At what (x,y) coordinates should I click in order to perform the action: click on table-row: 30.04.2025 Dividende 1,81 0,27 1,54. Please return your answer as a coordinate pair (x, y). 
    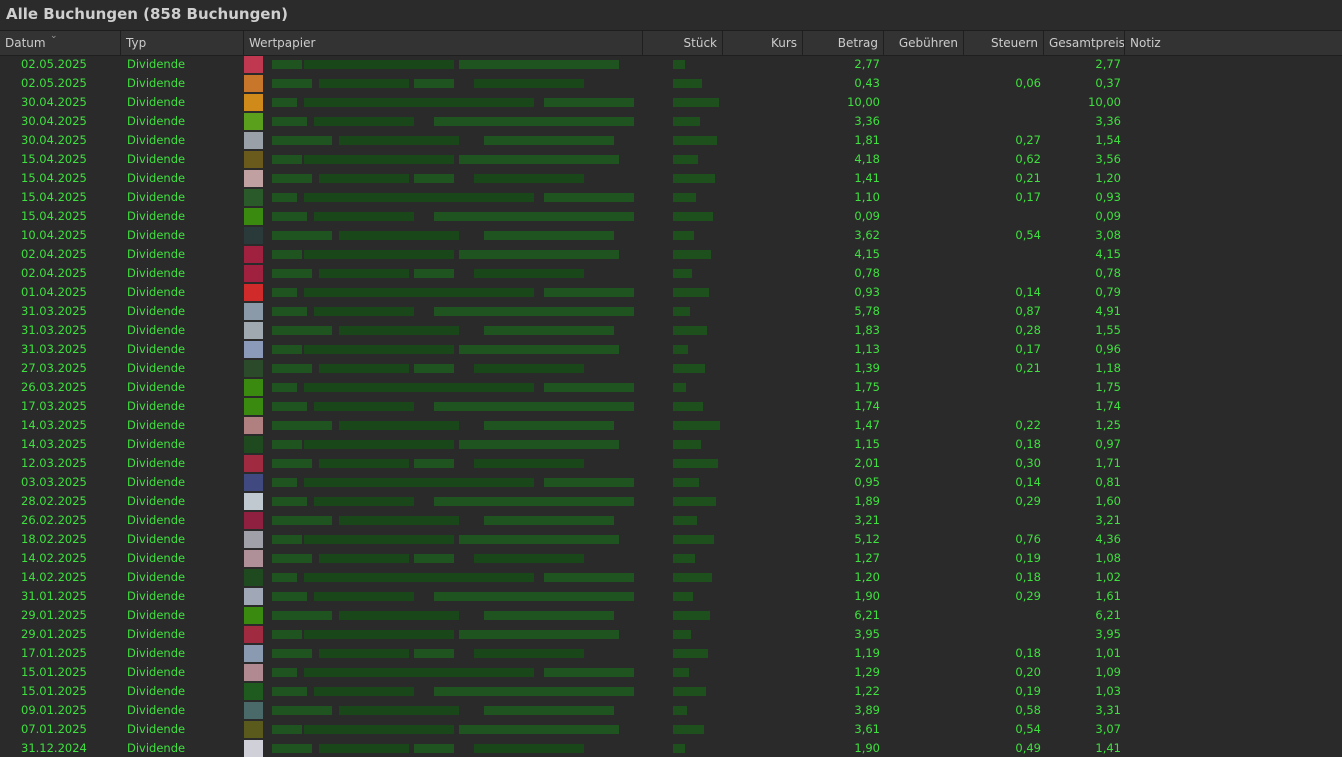
    Looking at the image, I should click on (671, 140).